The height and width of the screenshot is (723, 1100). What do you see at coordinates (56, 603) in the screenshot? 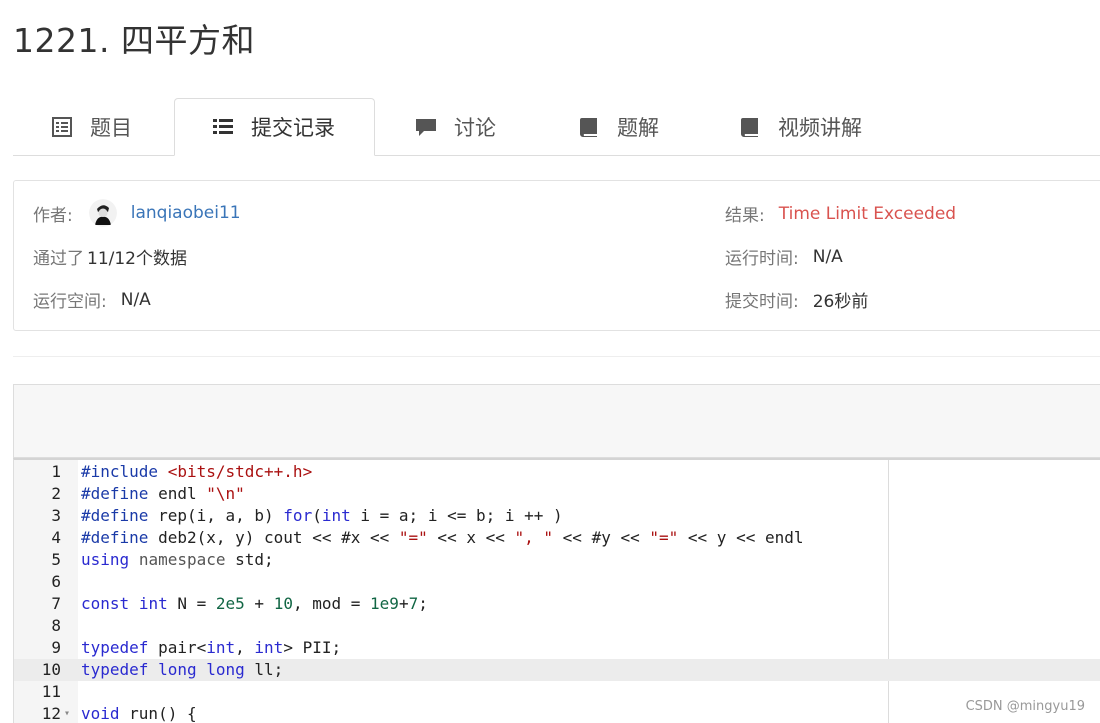
I see `line-number: 7` at bounding box center [56, 603].